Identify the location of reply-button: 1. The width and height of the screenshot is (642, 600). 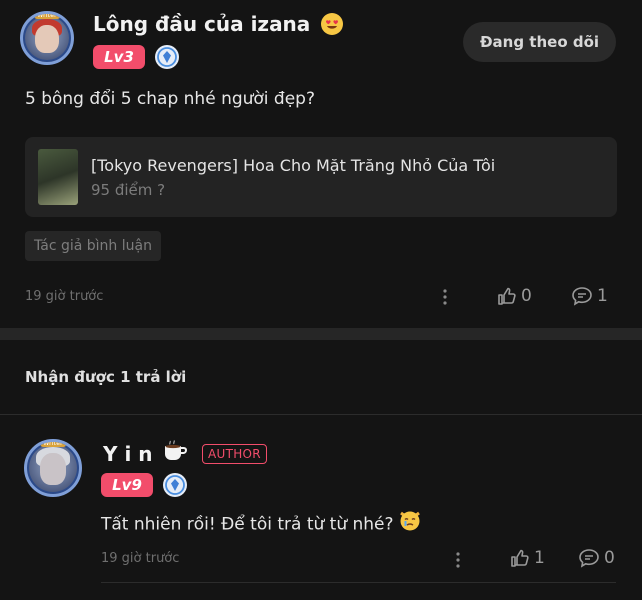
(589, 296).